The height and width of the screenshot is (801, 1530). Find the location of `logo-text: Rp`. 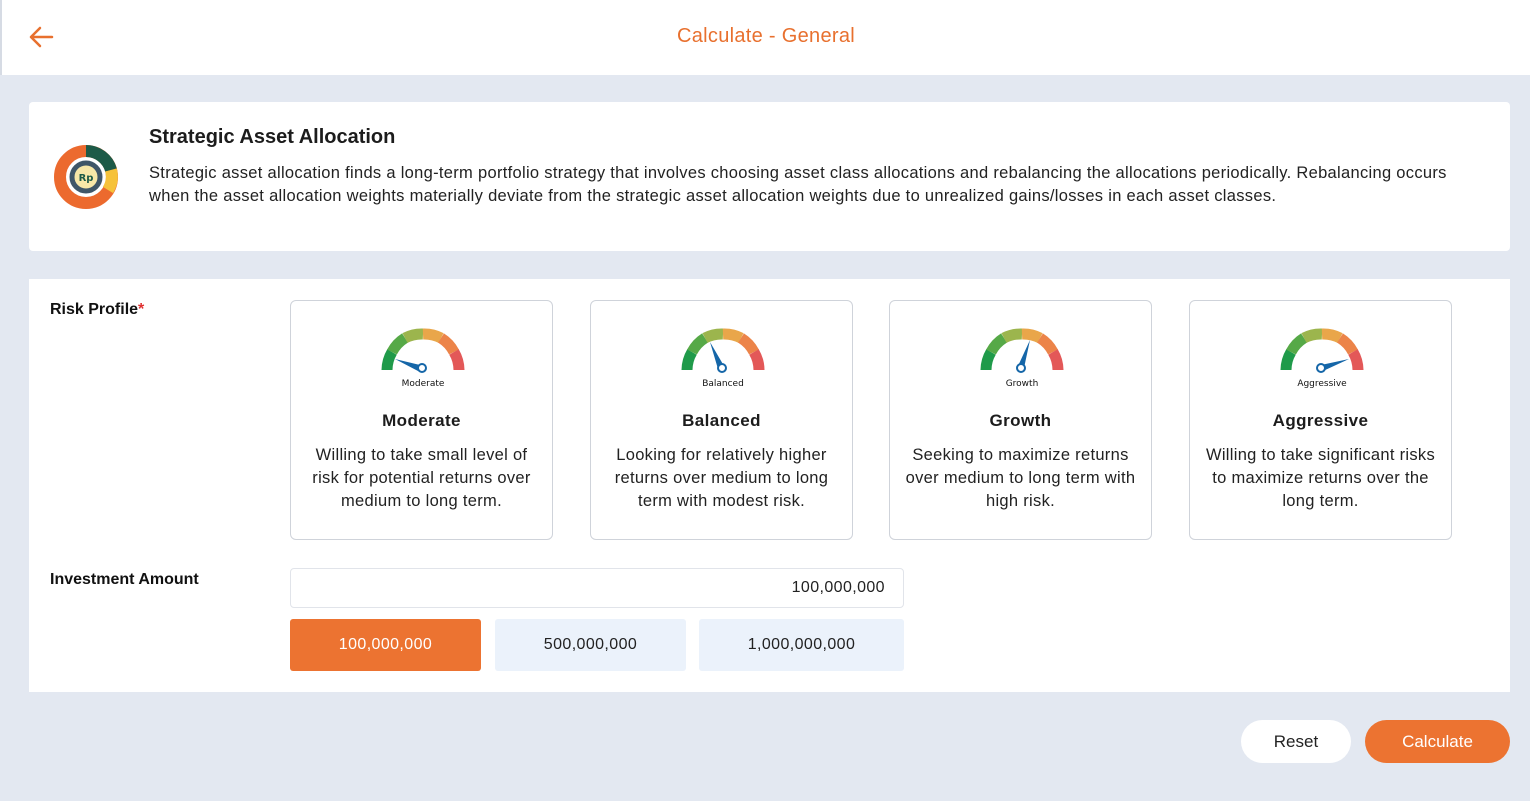

logo-text: Rp is located at coordinates (86, 178).